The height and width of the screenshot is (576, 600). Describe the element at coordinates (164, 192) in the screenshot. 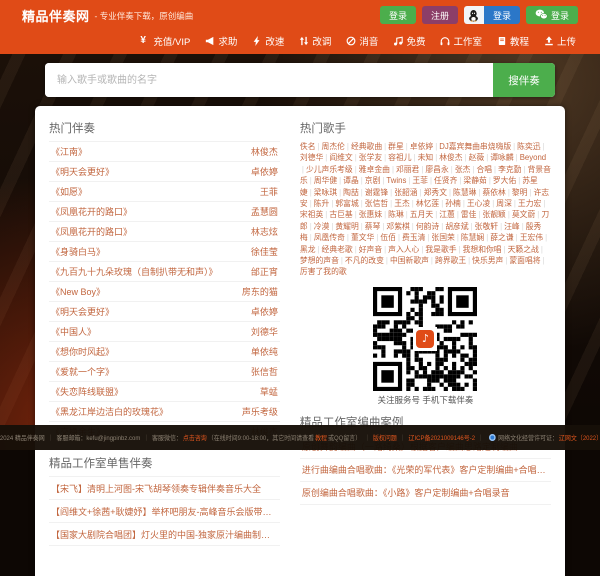

I see `hot-accompaniment-row: 《如愿》 王菲` at that location.